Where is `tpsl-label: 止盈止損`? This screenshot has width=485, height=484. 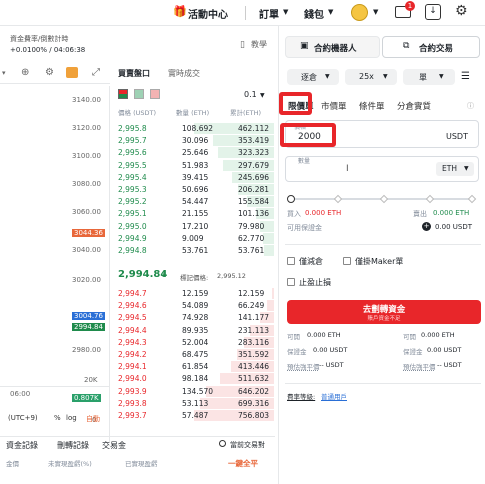 tpsl-label: 止盈止損 is located at coordinates (315, 282).